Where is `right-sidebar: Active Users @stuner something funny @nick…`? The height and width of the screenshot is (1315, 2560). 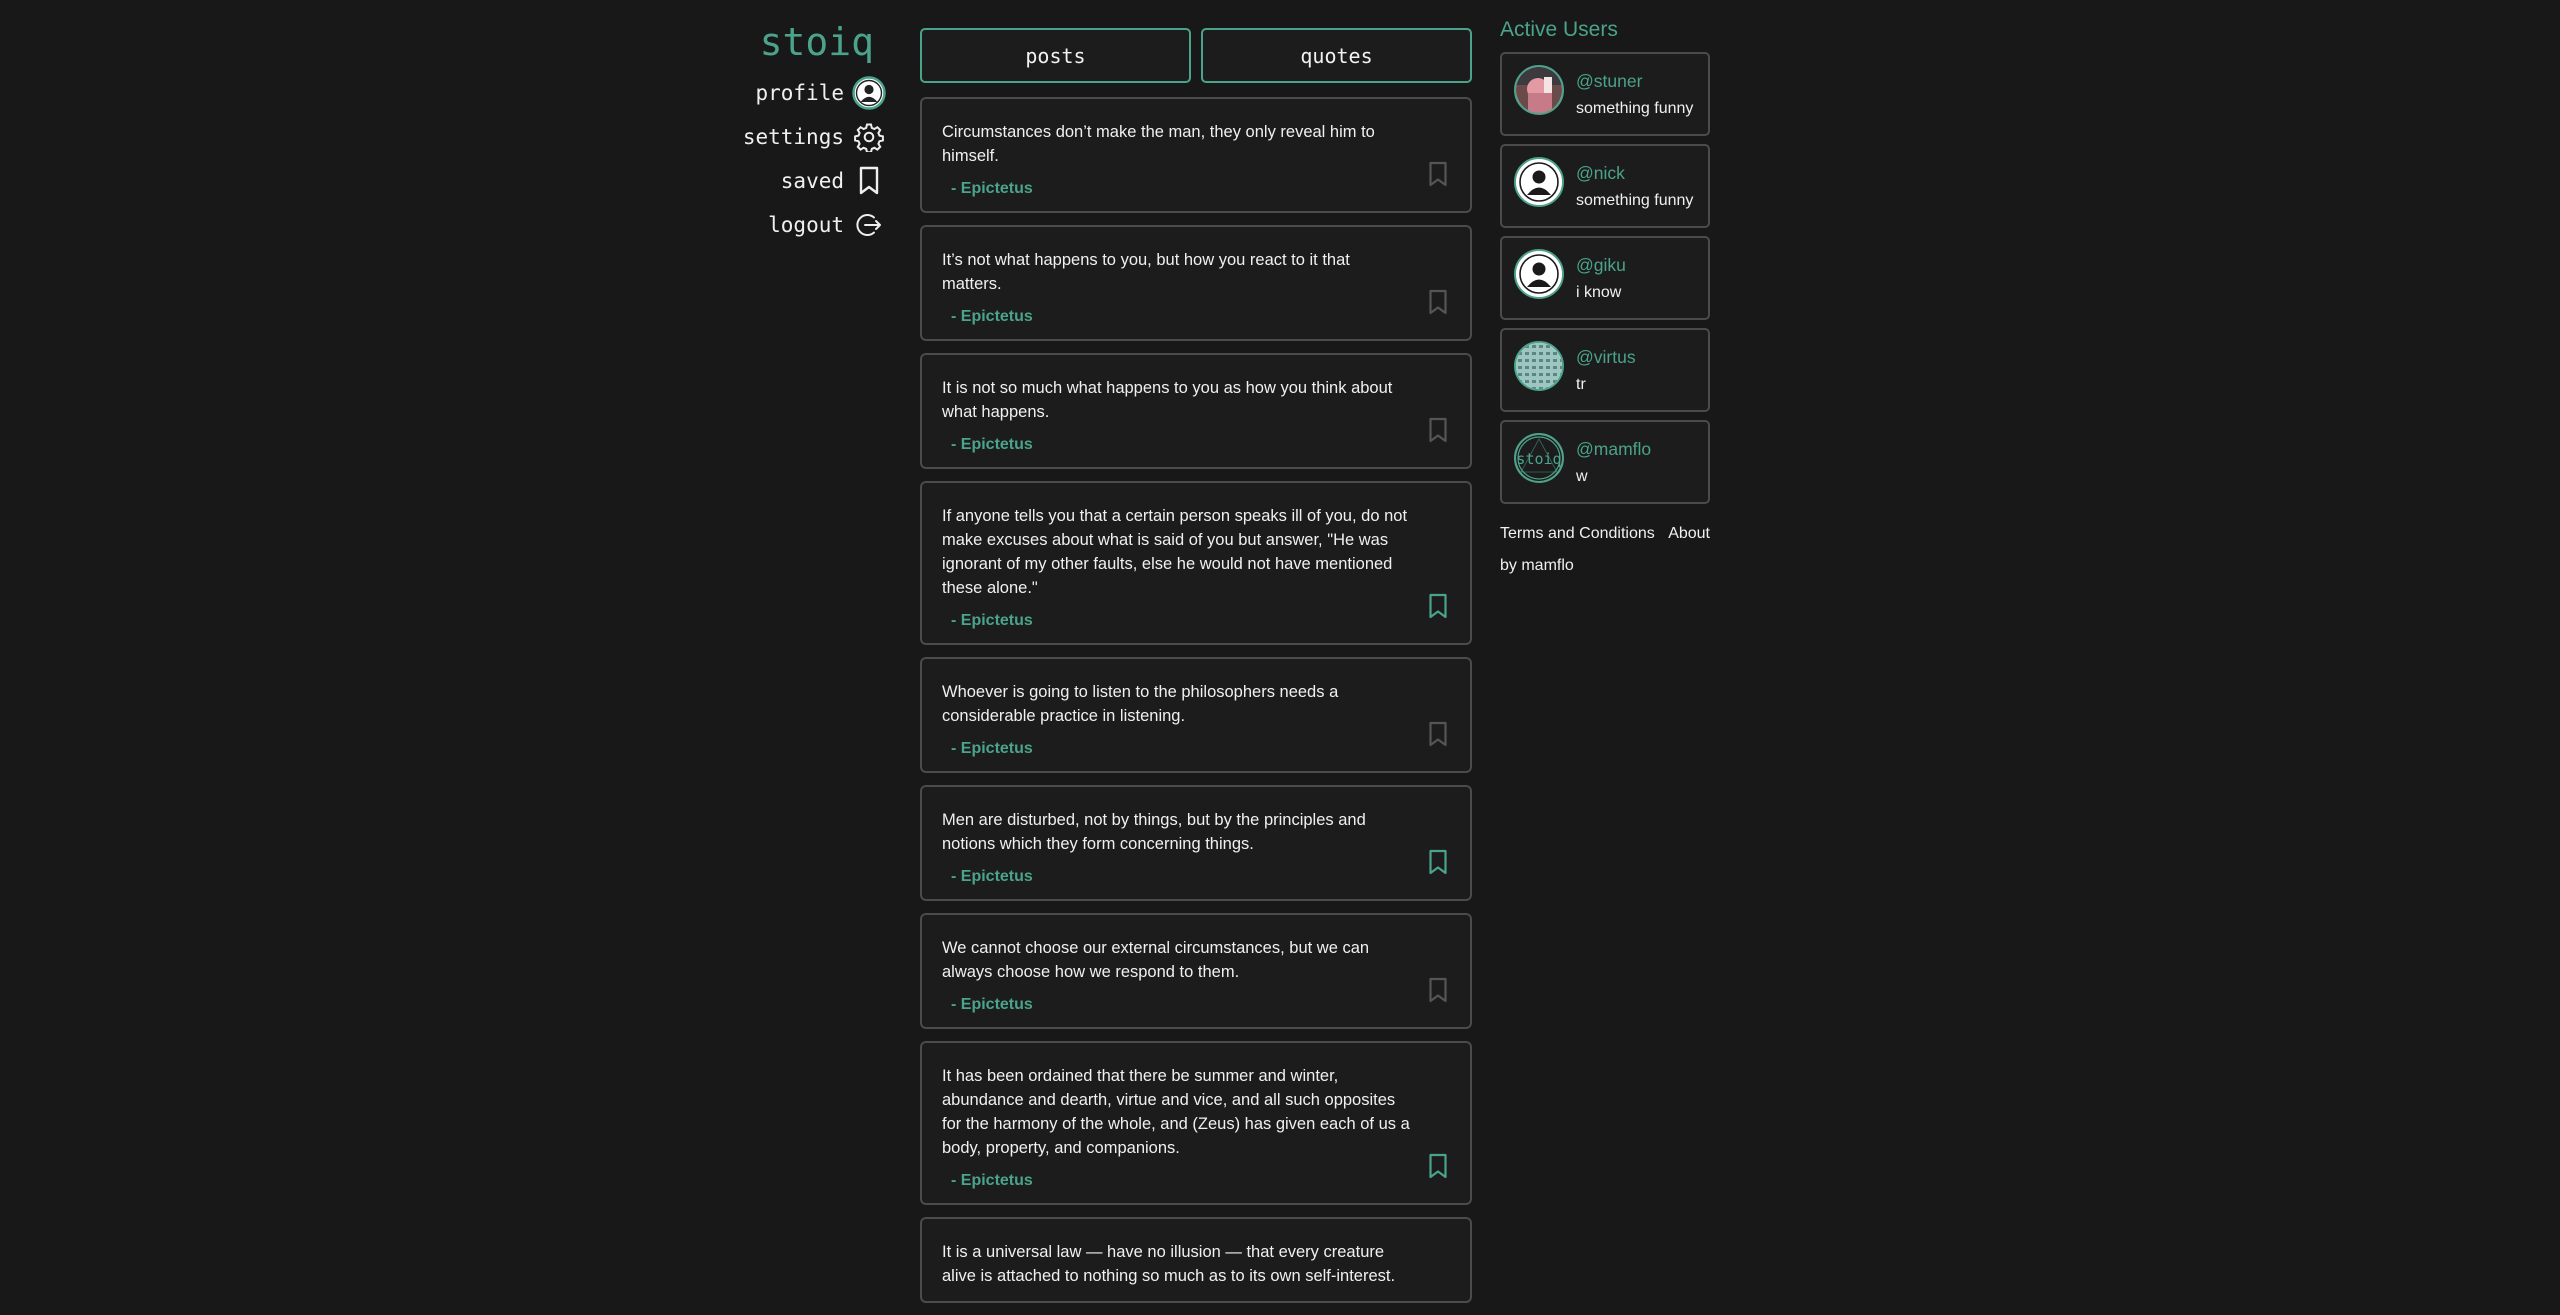
right-sidebar: Active Users @stuner something funny @nick… is located at coordinates (1605, 299).